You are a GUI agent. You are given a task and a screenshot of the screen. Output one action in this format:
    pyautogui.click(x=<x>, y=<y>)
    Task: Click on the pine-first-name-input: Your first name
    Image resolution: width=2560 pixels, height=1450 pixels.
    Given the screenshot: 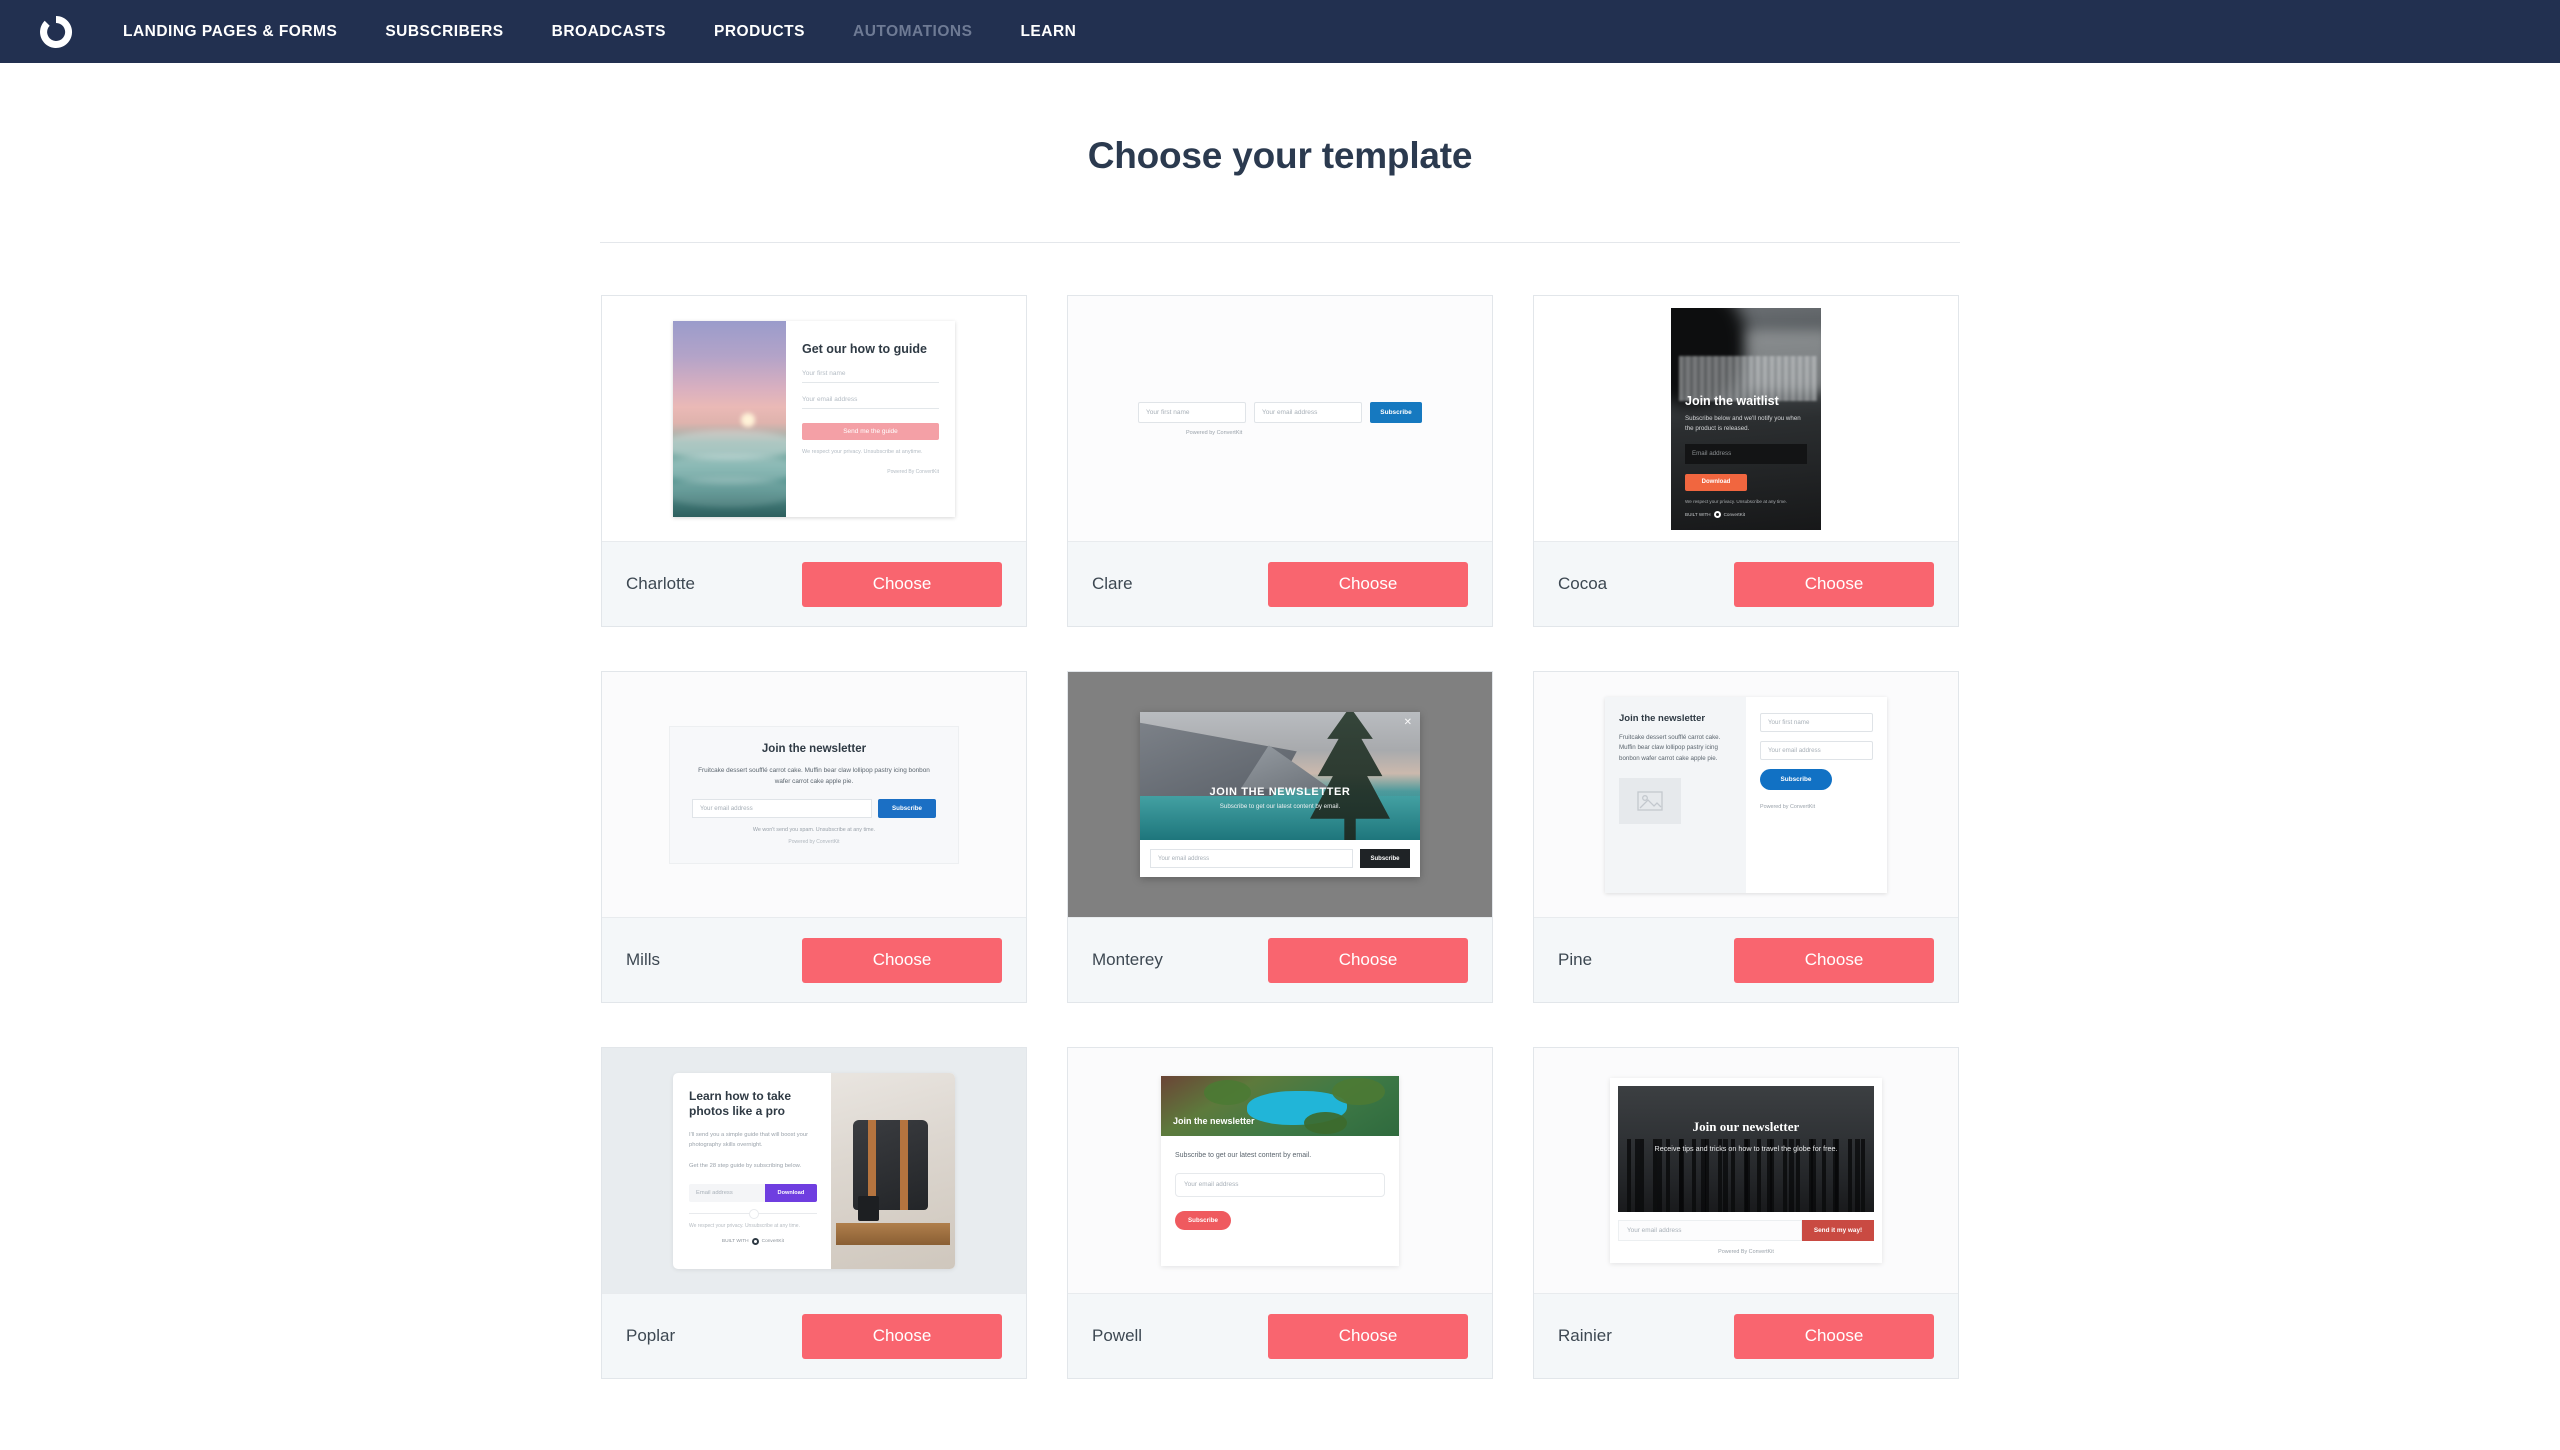 What is the action you would take?
    pyautogui.click(x=1816, y=722)
    